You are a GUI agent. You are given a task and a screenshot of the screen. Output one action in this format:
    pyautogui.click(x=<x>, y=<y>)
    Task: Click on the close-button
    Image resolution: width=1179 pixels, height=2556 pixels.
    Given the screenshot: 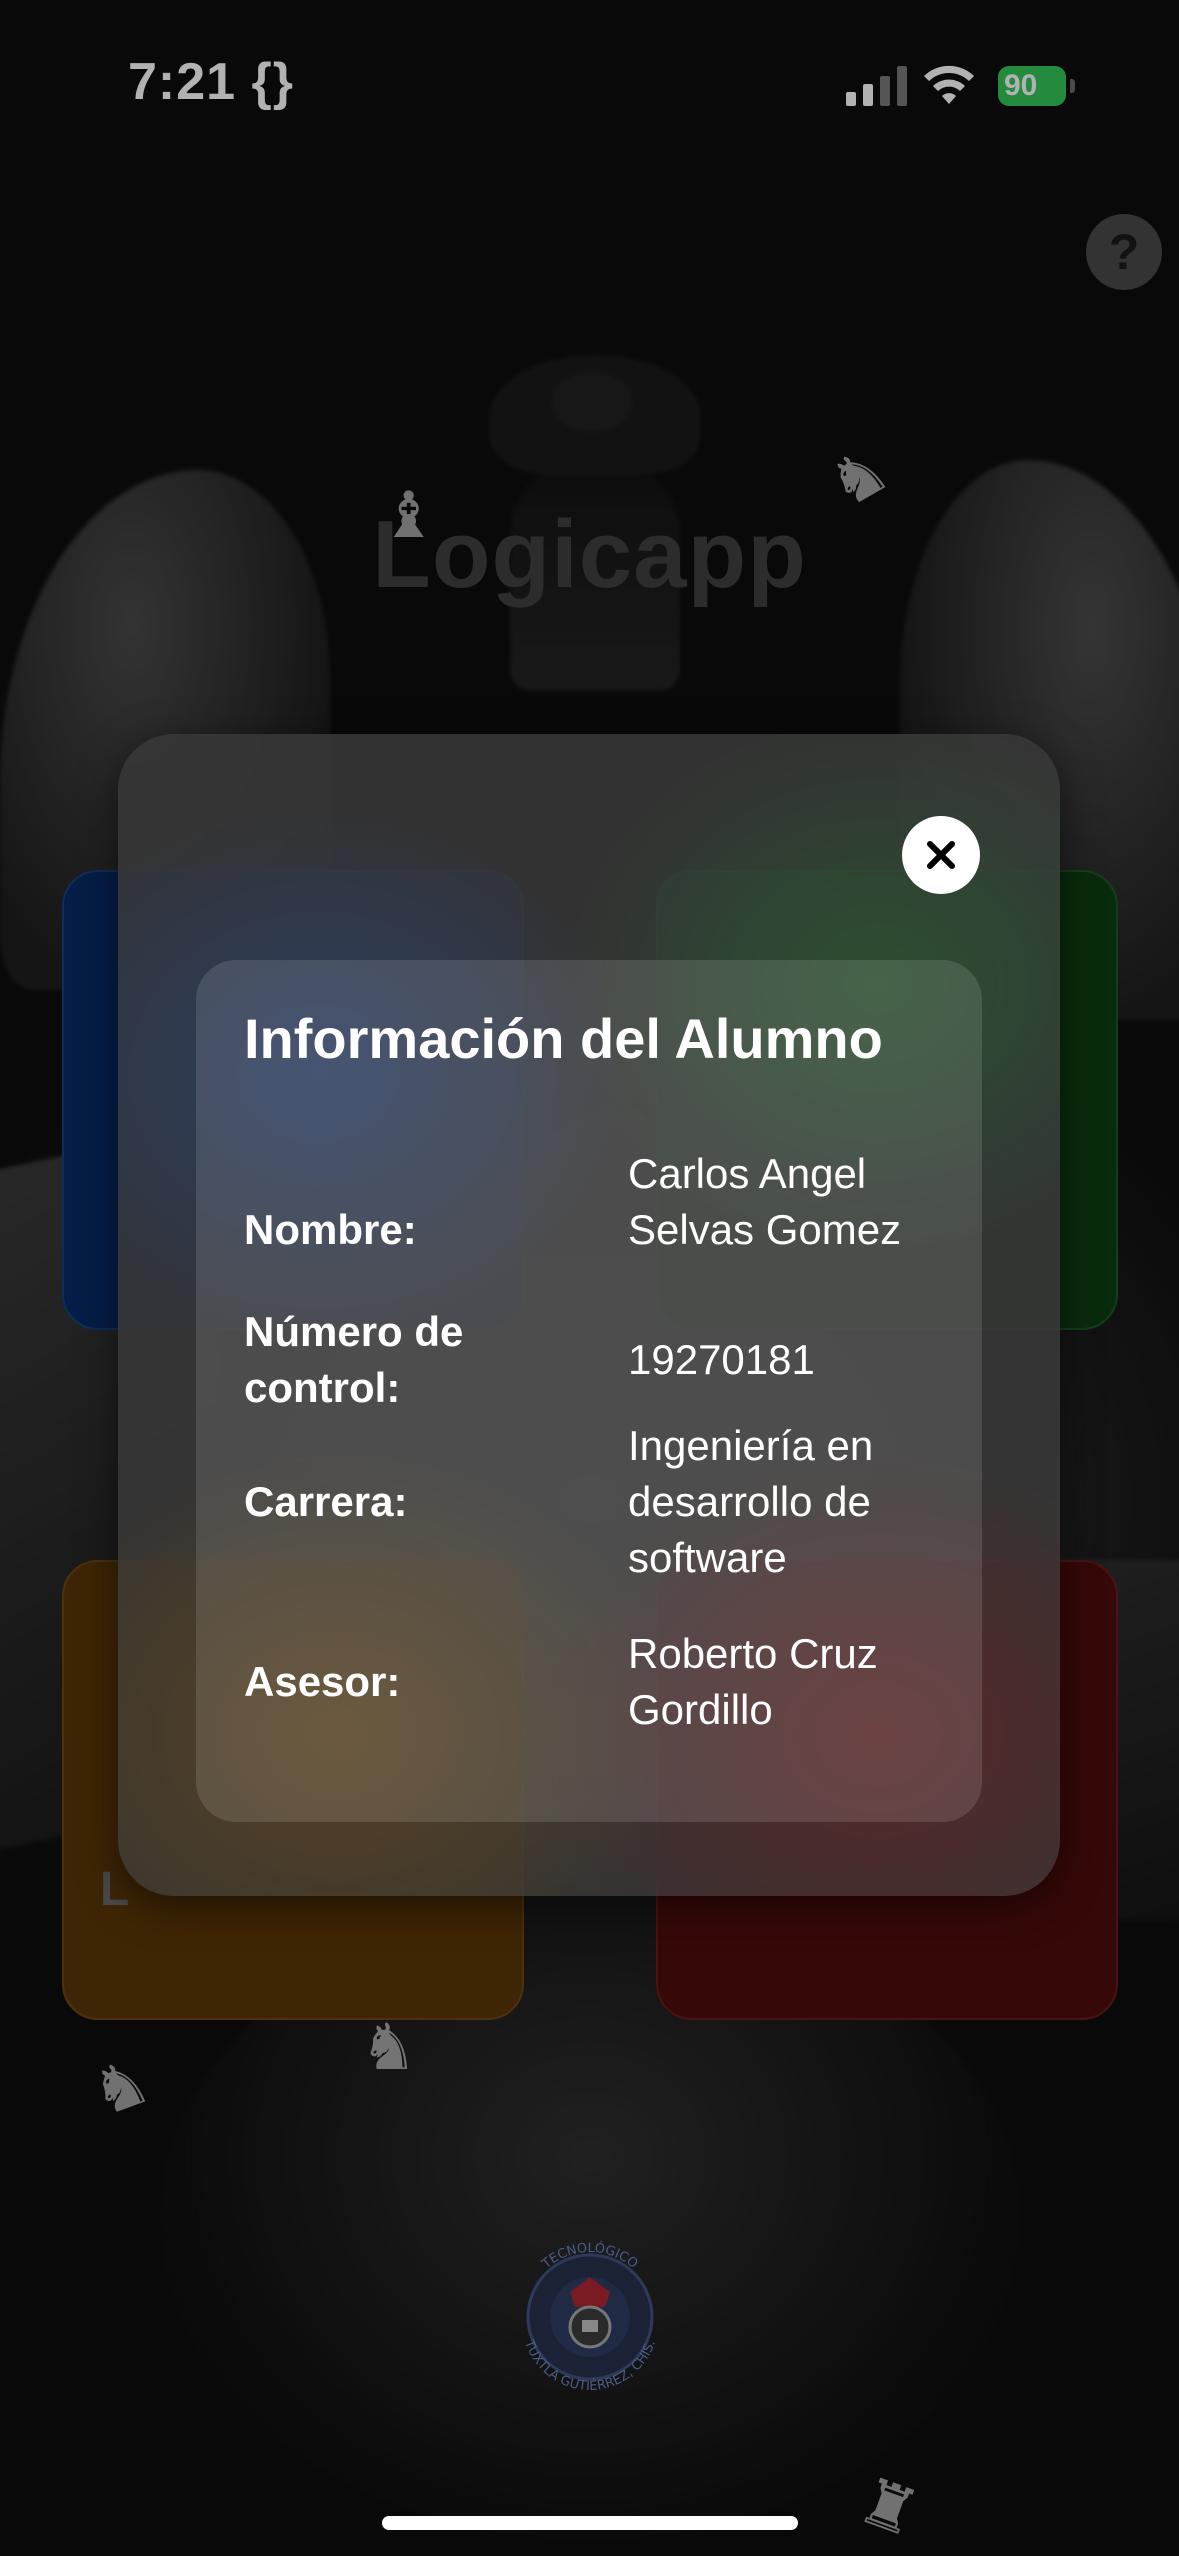 What is the action you would take?
    pyautogui.click(x=941, y=855)
    